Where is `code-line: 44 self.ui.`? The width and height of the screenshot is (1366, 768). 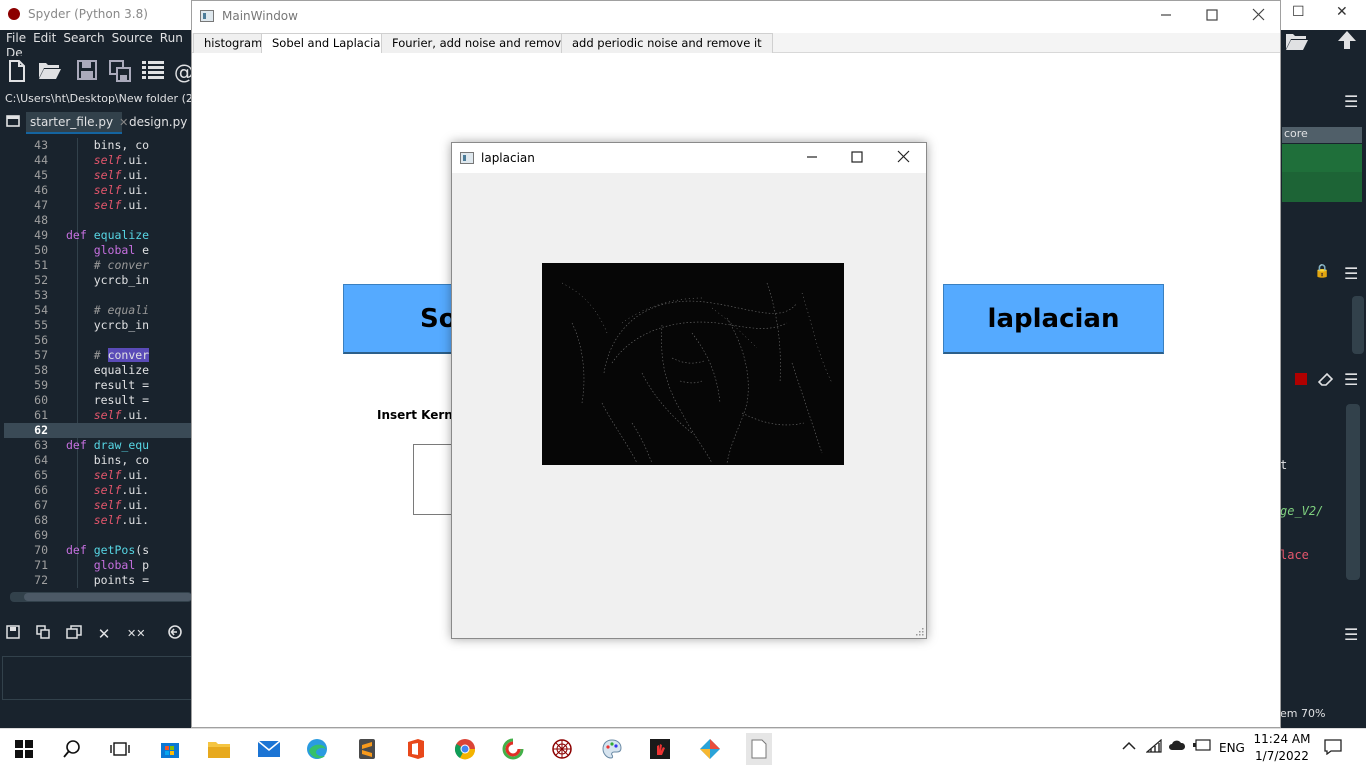
code-line: 44 self.ui. is located at coordinates (98, 160).